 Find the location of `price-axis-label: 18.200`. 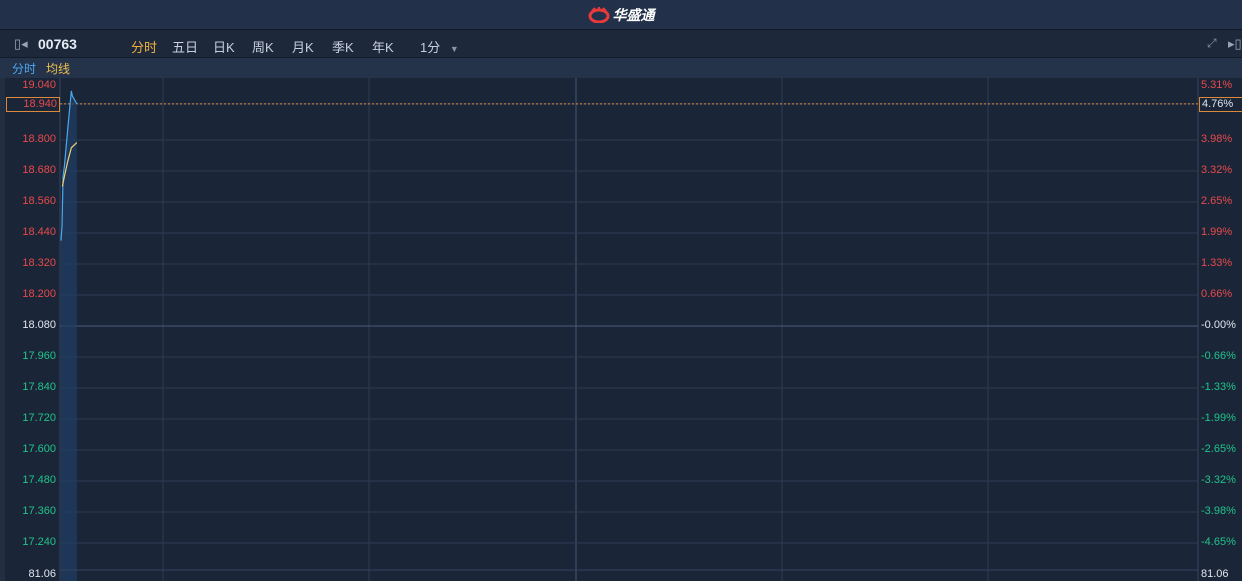

price-axis-label: 18.200 is located at coordinates (39, 294).